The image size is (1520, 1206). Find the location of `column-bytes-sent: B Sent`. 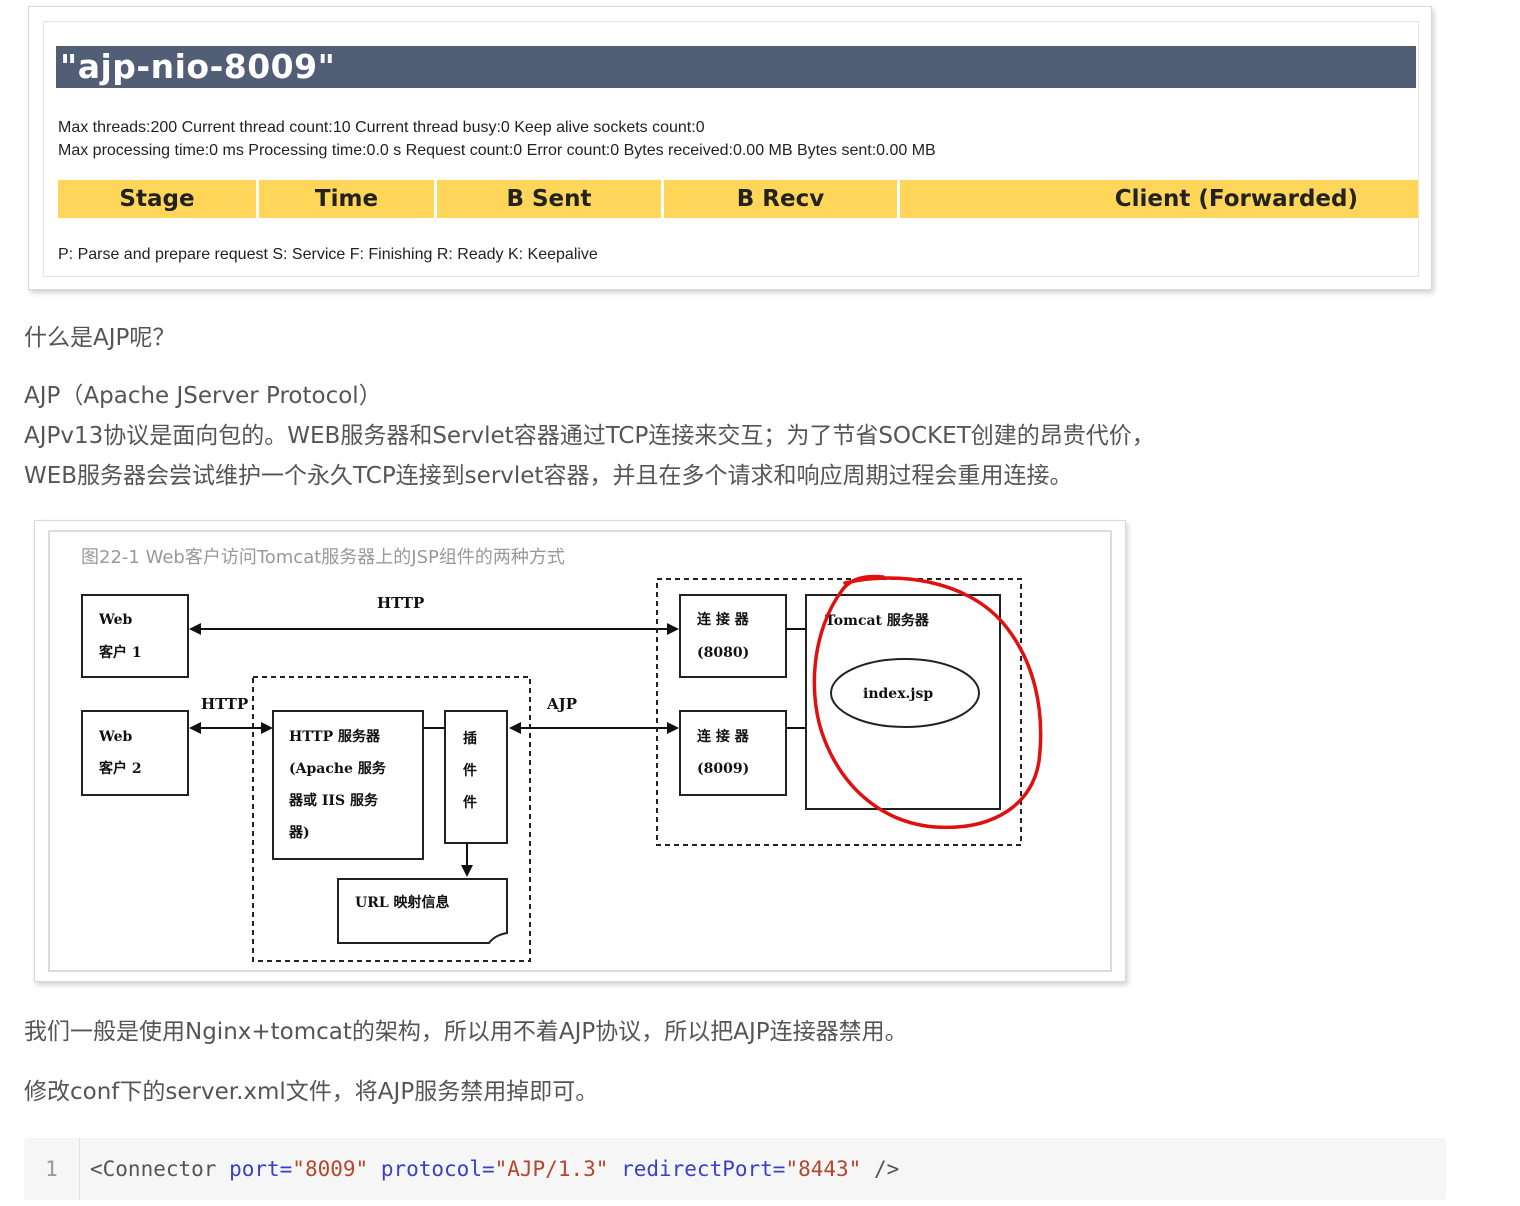

column-bytes-sent: B Sent is located at coordinates (549, 199).